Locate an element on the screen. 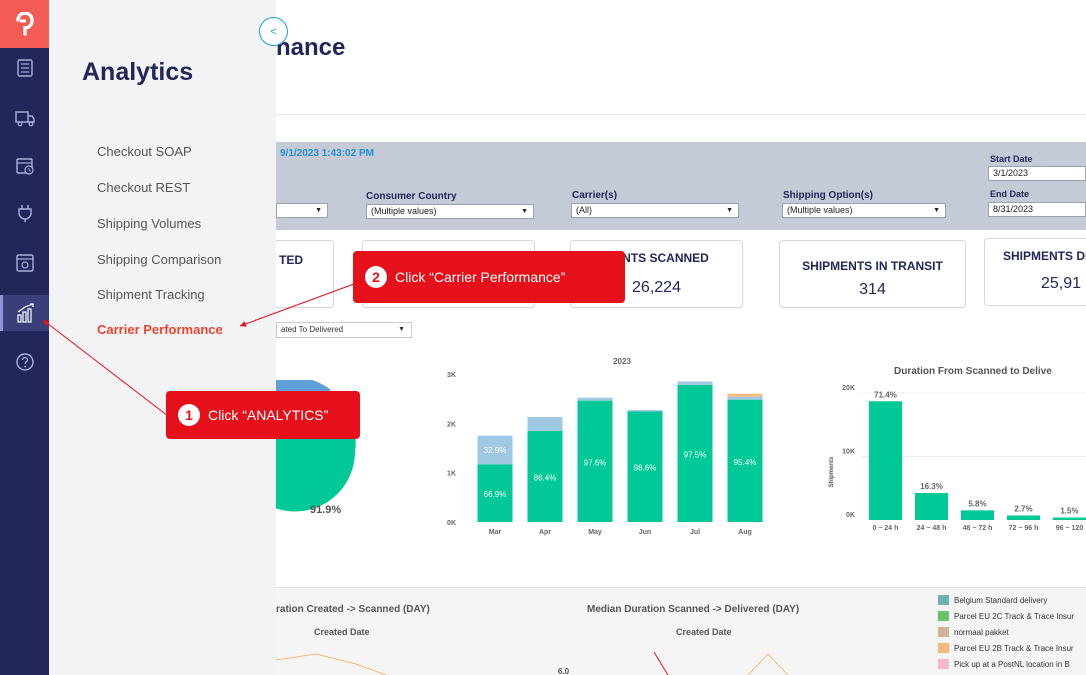 The image size is (1086, 675). plug-icon is located at coordinates (24, 213).